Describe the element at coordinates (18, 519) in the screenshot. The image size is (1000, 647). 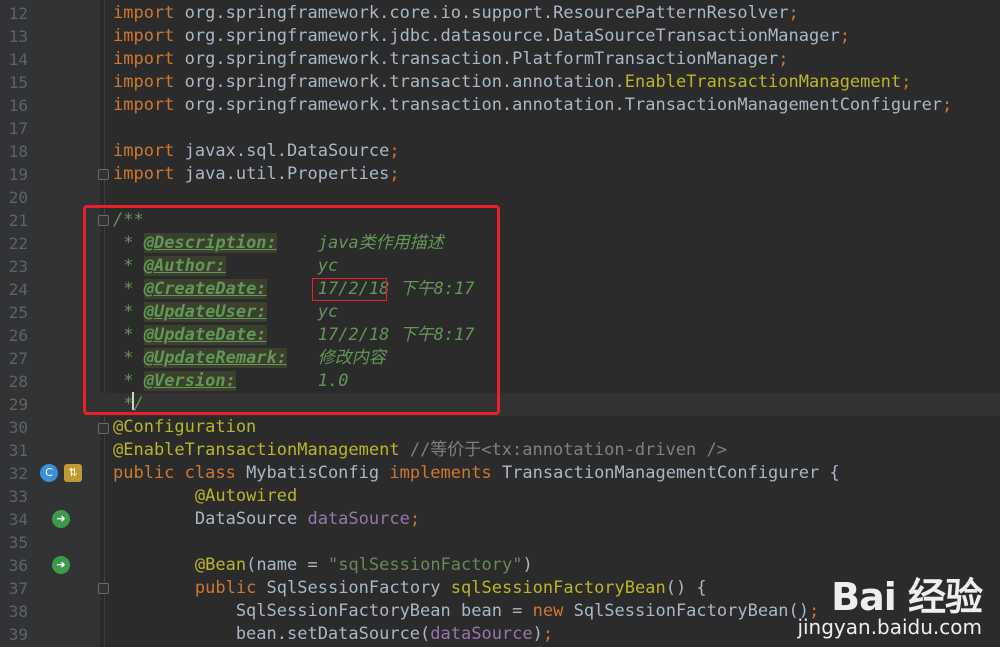
I see `line-number: 34` at that location.